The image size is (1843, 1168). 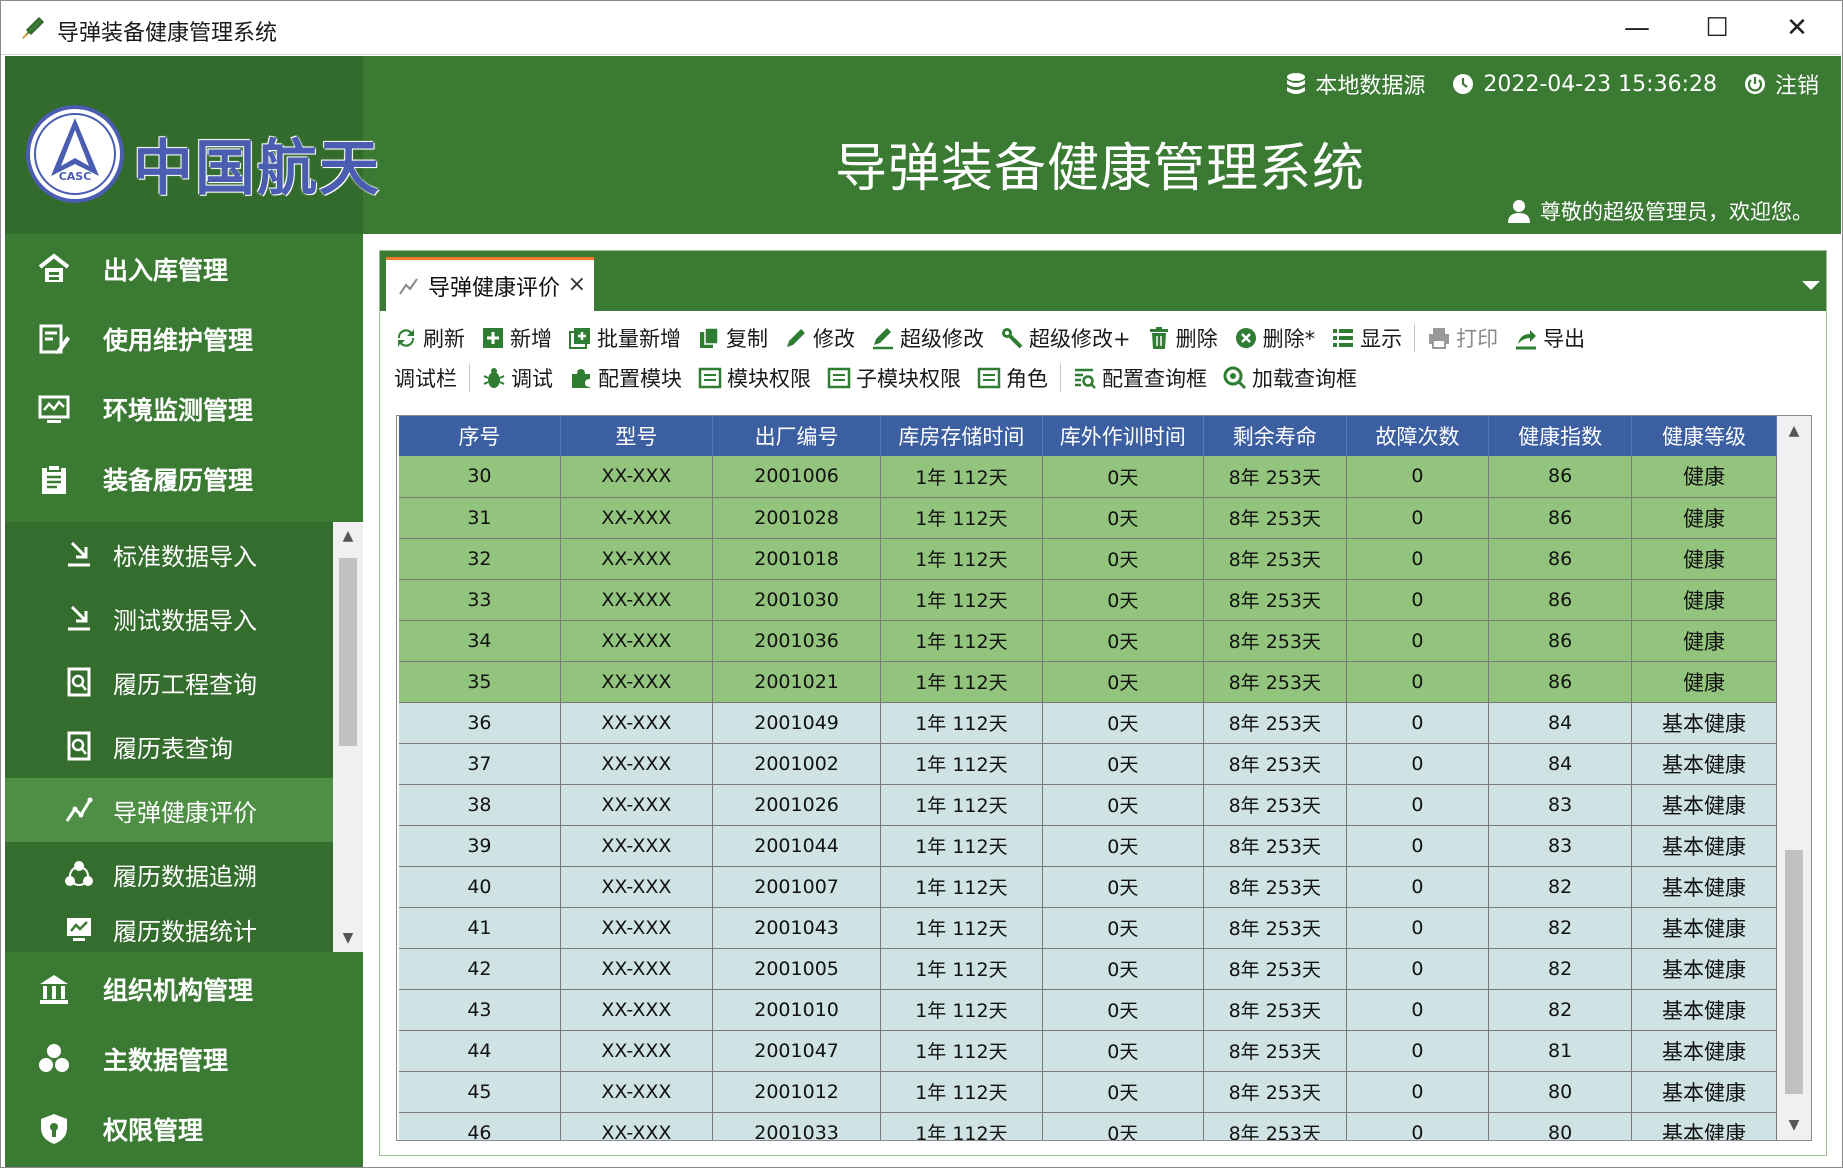 I want to click on col-header-model: 型号, so click(x=636, y=436).